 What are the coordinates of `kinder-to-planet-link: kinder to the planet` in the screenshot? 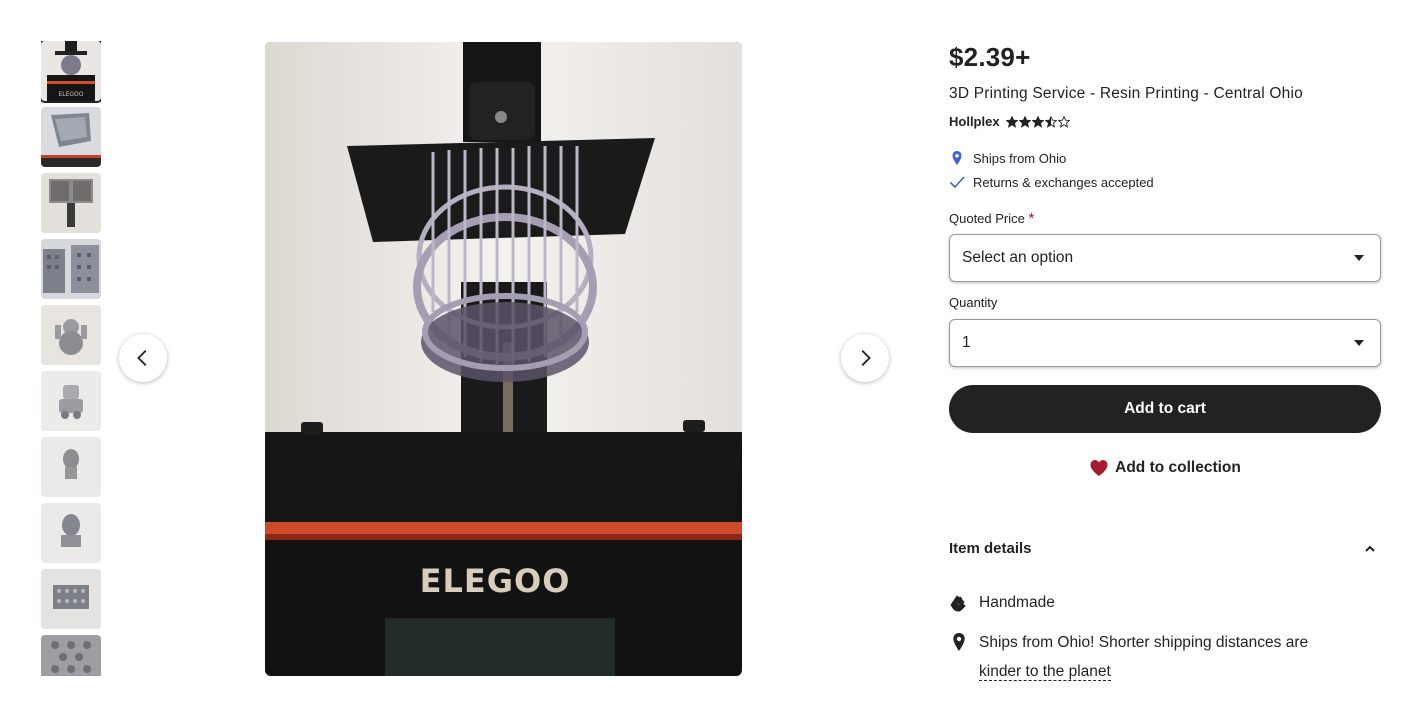 It's located at (1045, 672).